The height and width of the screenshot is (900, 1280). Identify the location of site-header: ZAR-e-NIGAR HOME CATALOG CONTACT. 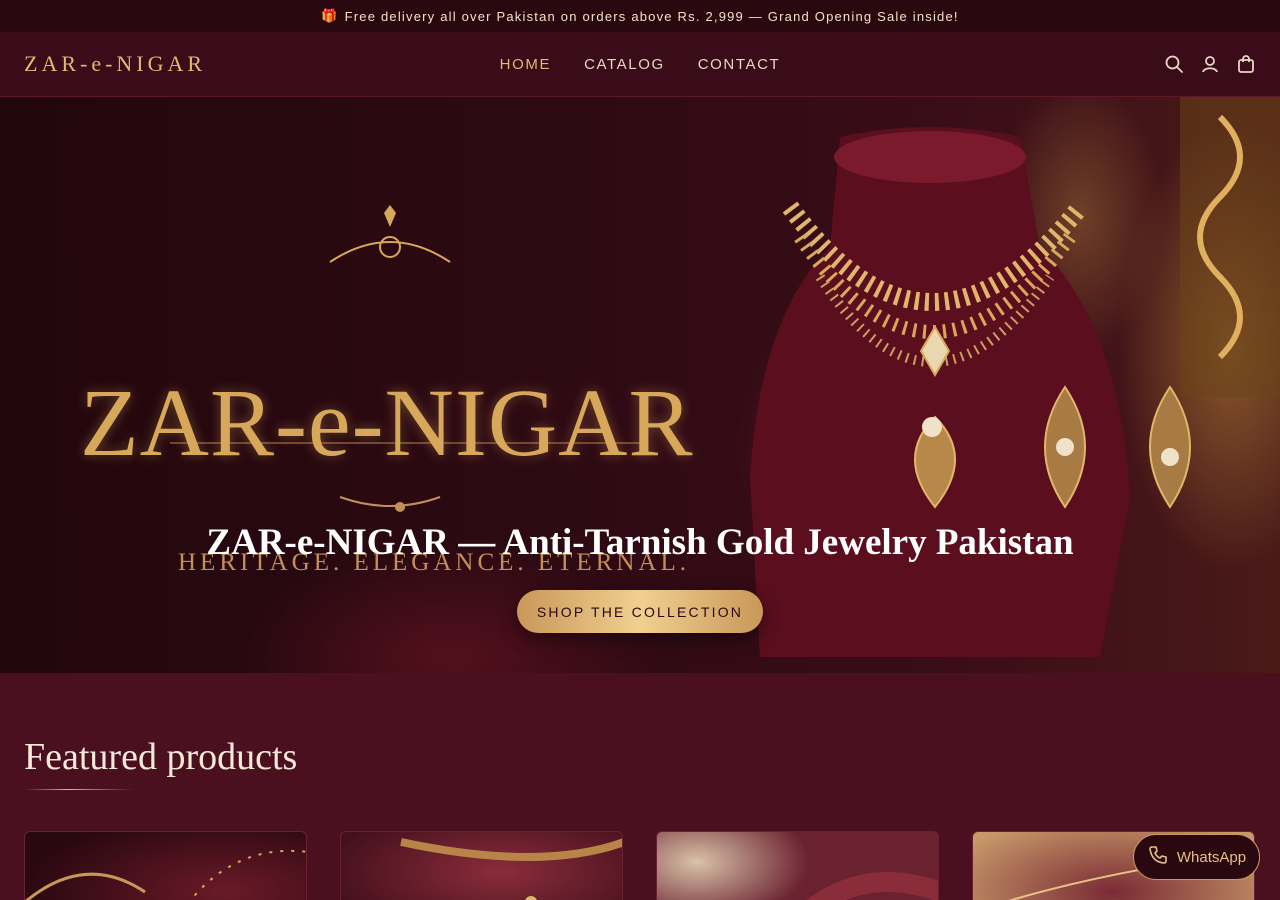
(640, 64).